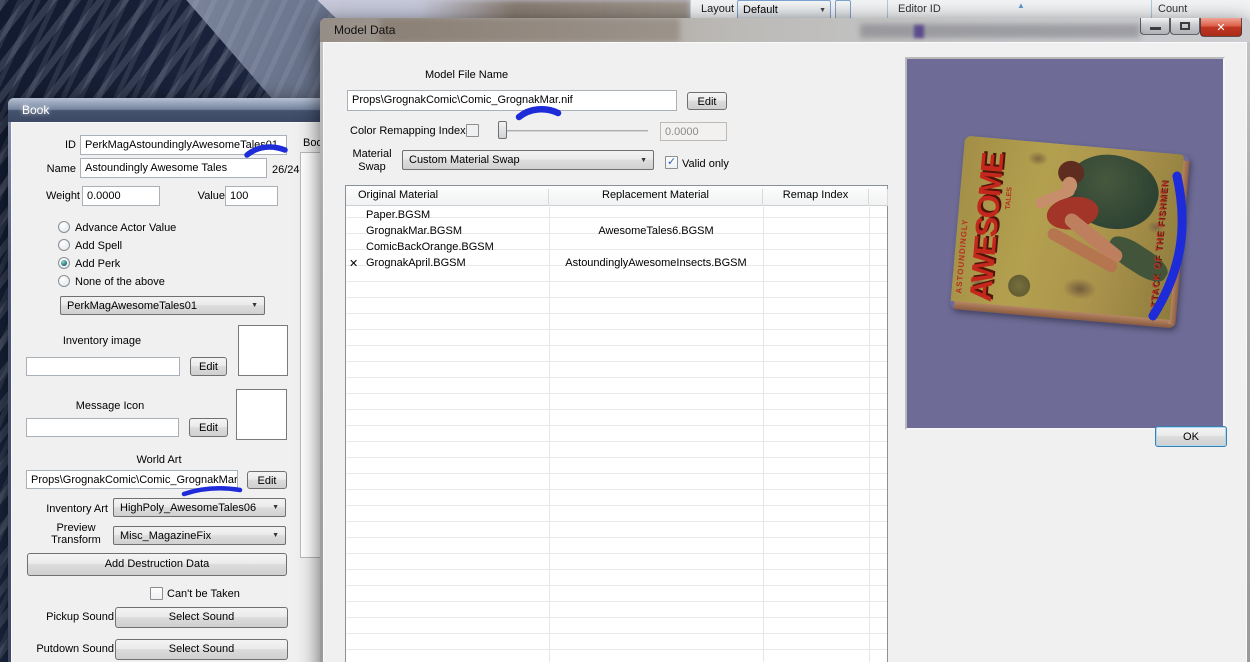  I want to click on material-swap-value: Custom Material Swap, so click(464, 160).